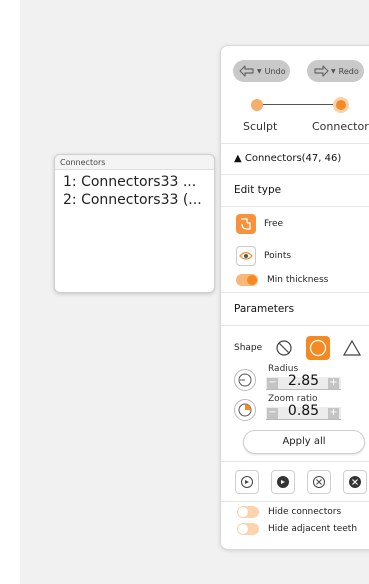  I want to click on redo-label: Redo, so click(348, 71).